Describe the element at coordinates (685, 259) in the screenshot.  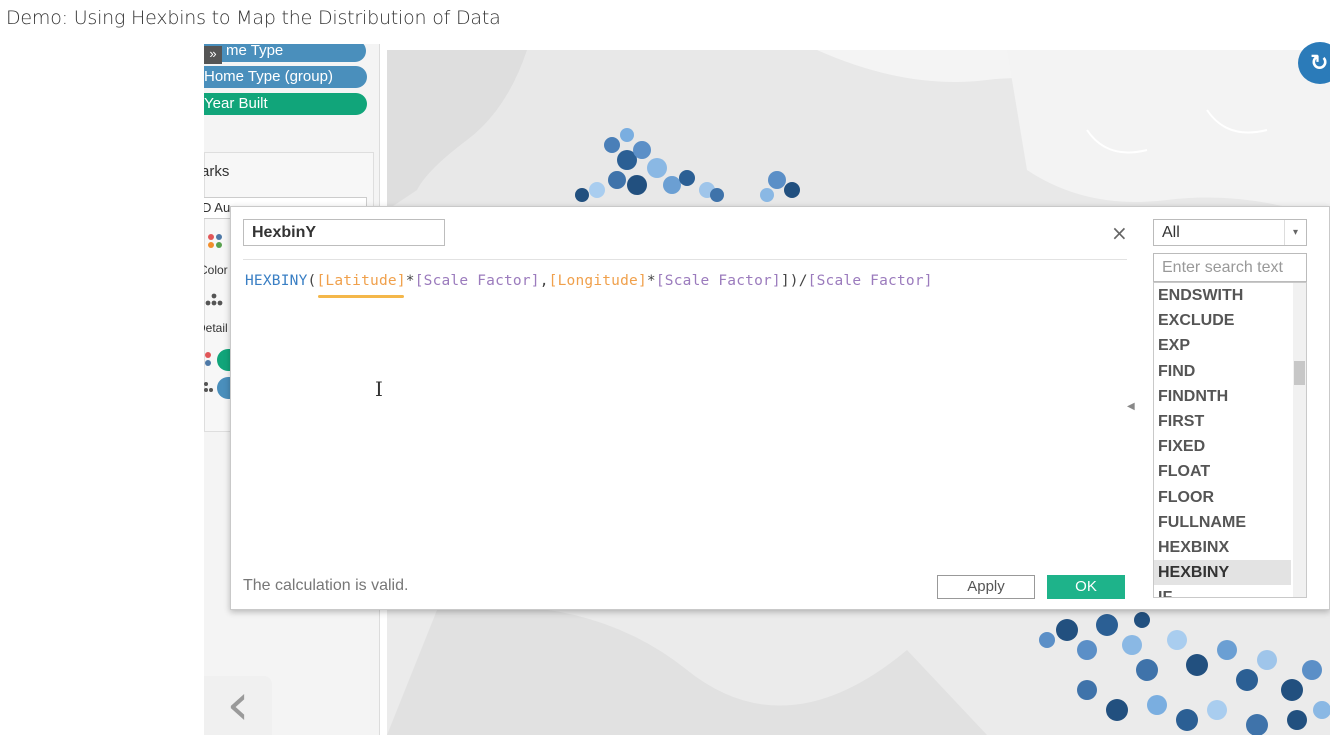
I see `dialog-divider` at that location.